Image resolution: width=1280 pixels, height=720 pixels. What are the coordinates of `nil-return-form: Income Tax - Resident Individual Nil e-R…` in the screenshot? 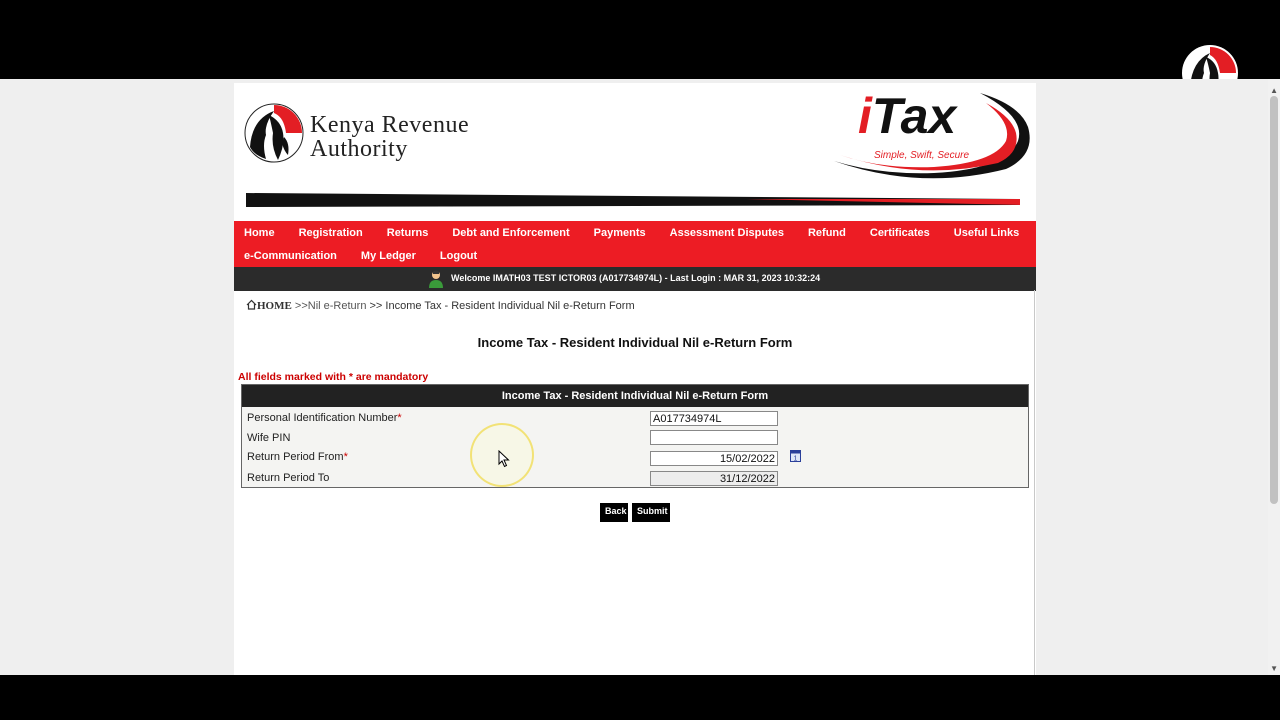 It's located at (635, 436).